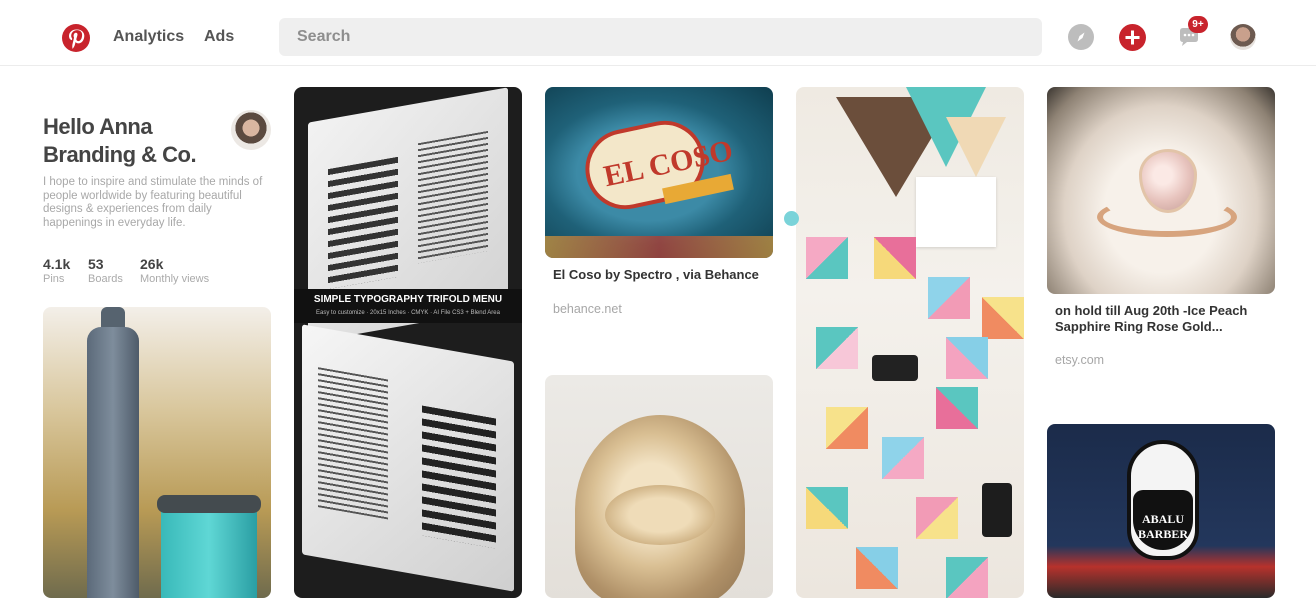  I want to click on user-avatar, so click(1243, 37).